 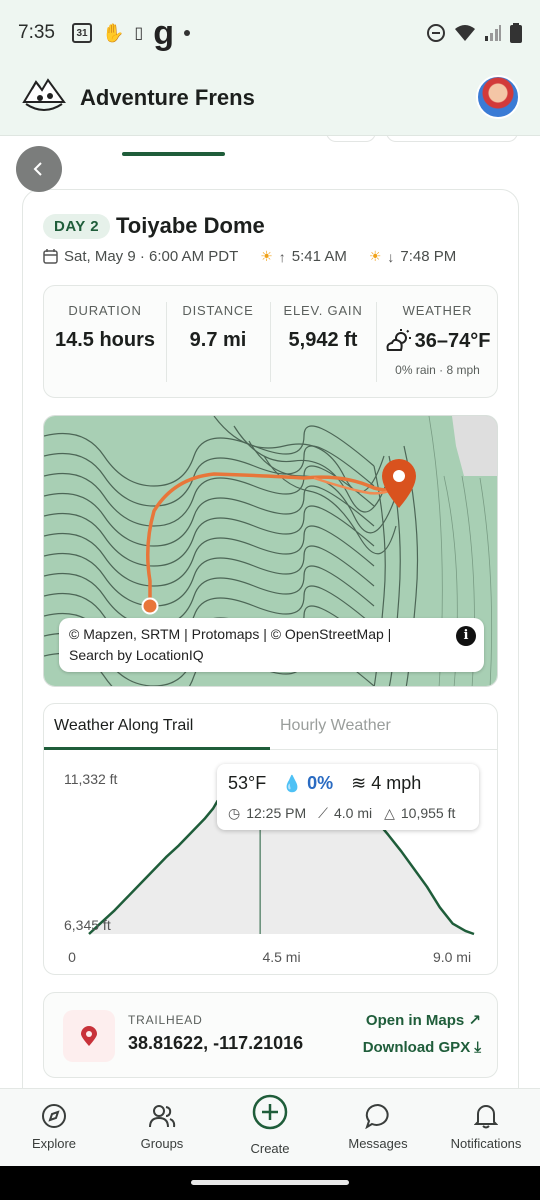 I want to click on back-button, so click(x=39, y=169).